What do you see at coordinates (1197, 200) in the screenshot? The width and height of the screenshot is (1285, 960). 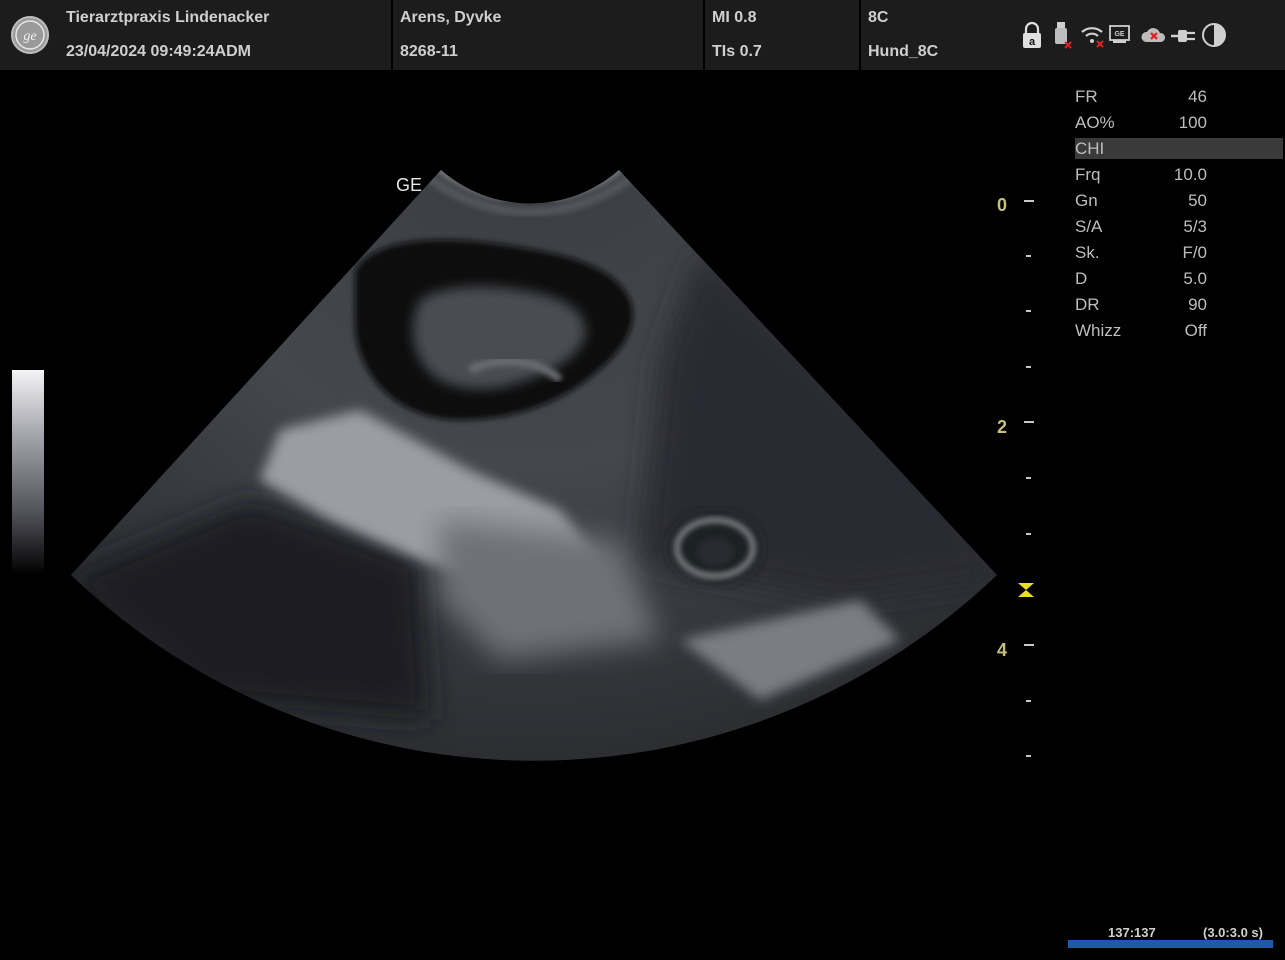 I see `parameter-value: 50` at bounding box center [1197, 200].